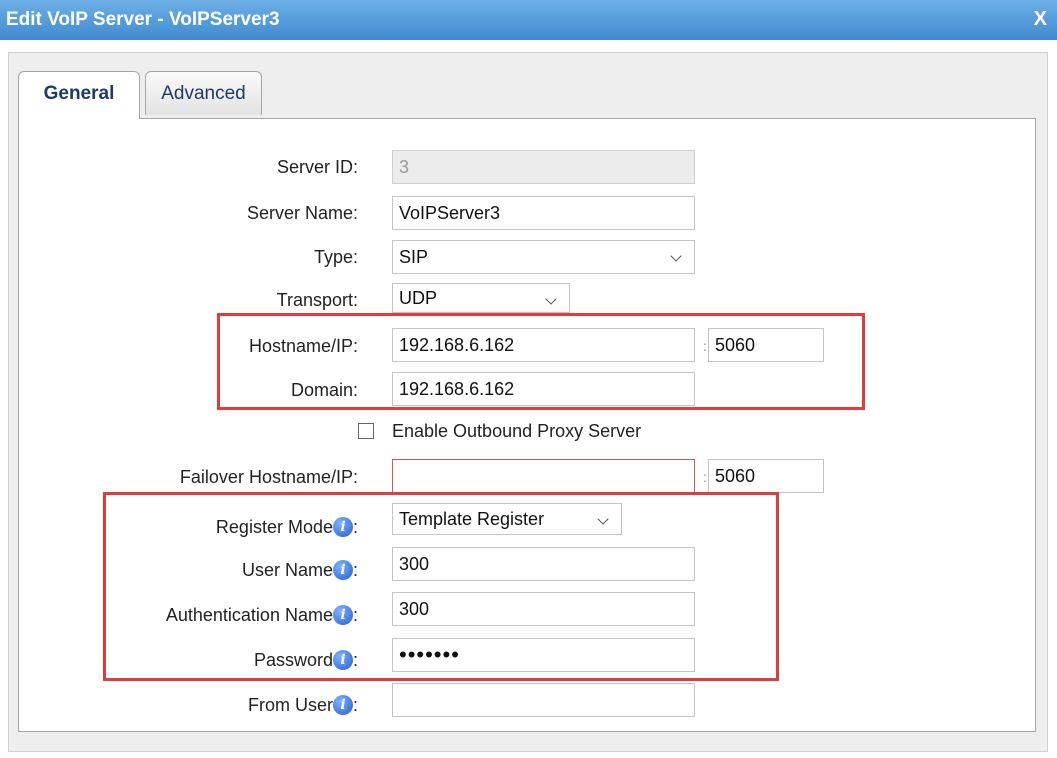 This screenshot has width=1057, height=758. What do you see at coordinates (543, 167) in the screenshot?
I see `server-id-field: 3` at bounding box center [543, 167].